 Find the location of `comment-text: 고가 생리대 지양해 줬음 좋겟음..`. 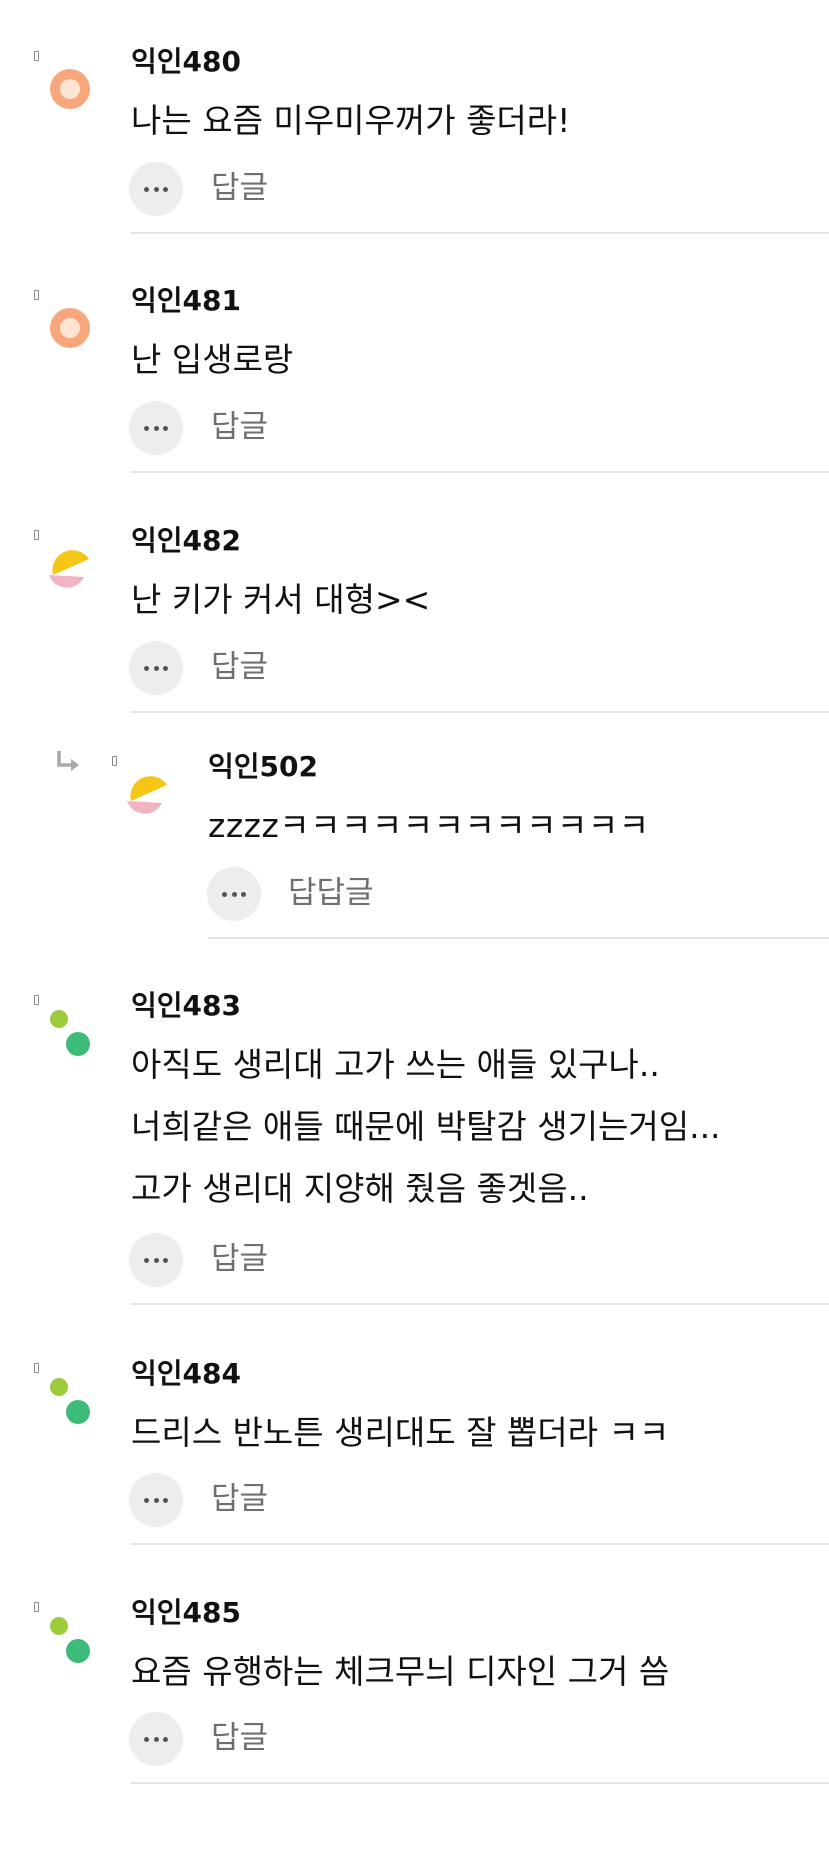

comment-text: 고가 생리대 지양해 줬음 좋겟음.. is located at coordinates (360, 1188).